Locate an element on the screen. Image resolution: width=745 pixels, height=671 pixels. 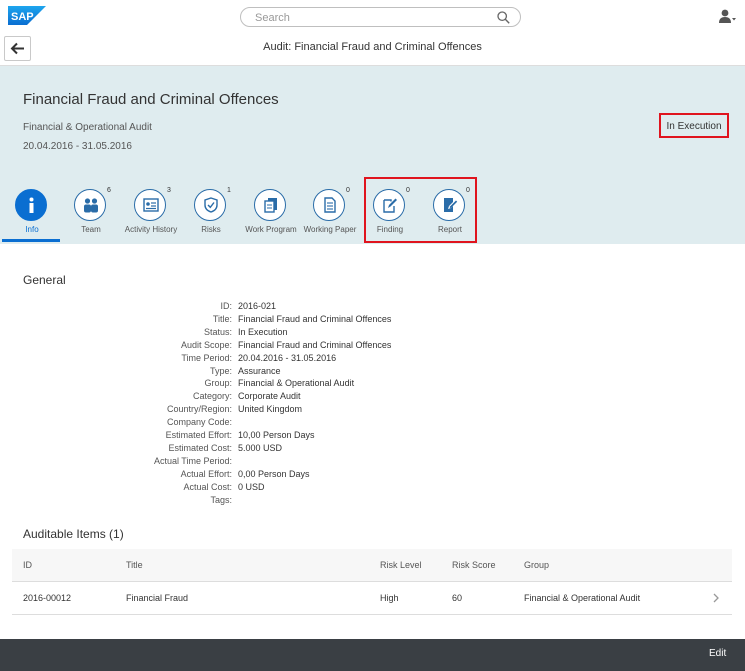
table-header: ID Title Risk Level Risk Score Group is located at coordinates (372, 565).